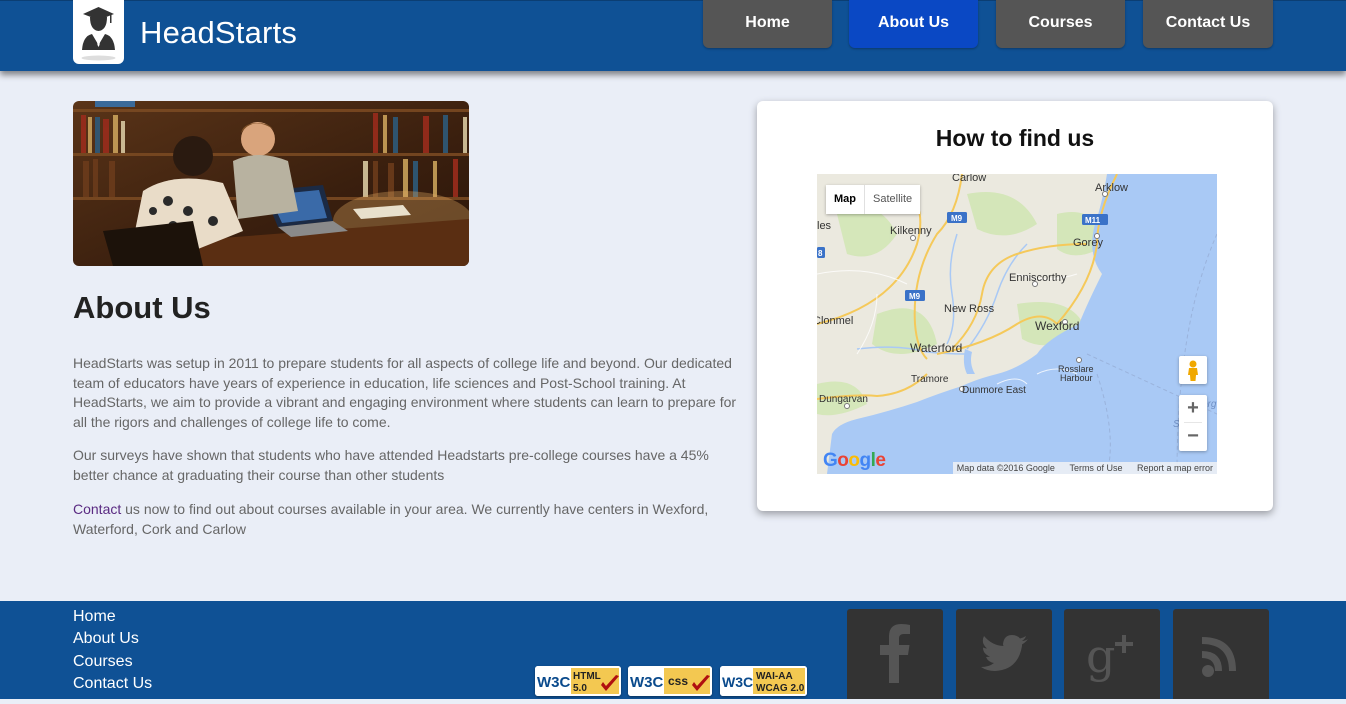  I want to click on facebook-button, so click(895, 654).